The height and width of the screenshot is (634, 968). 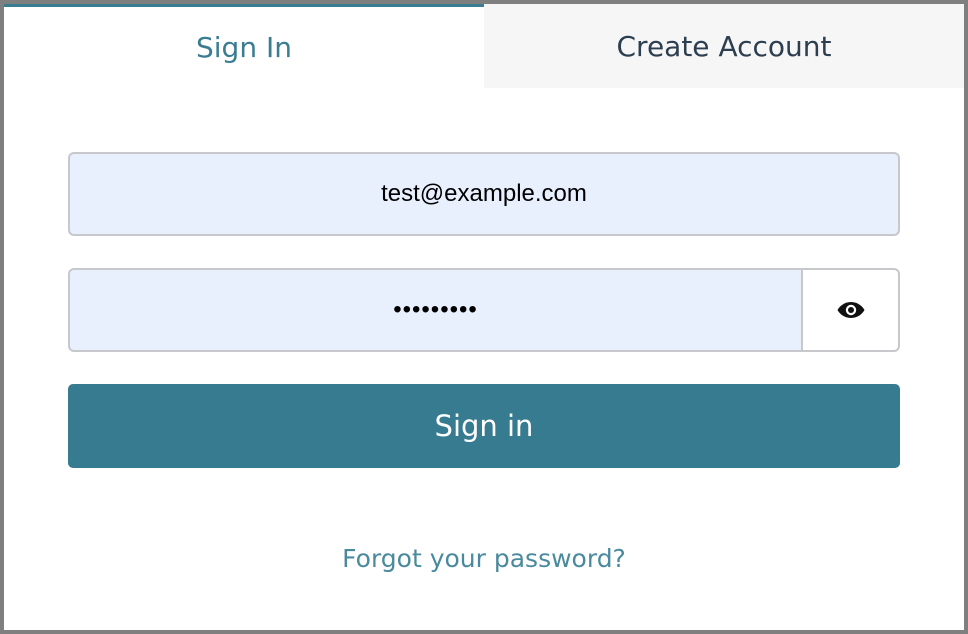 What do you see at coordinates (484, 558) in the screenshot?
I see `forgot-password-link: Forgot your password?` at bounding box center [484, 558].